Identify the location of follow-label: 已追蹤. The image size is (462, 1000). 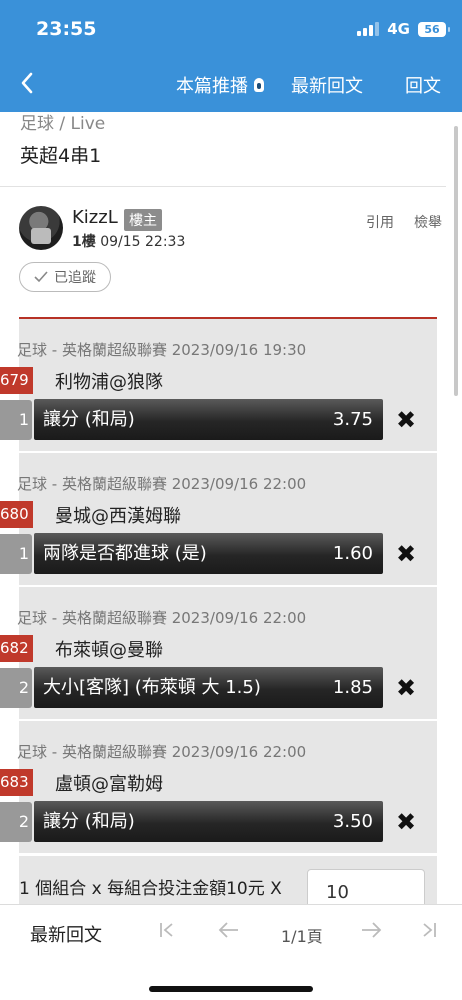
(75, 278).